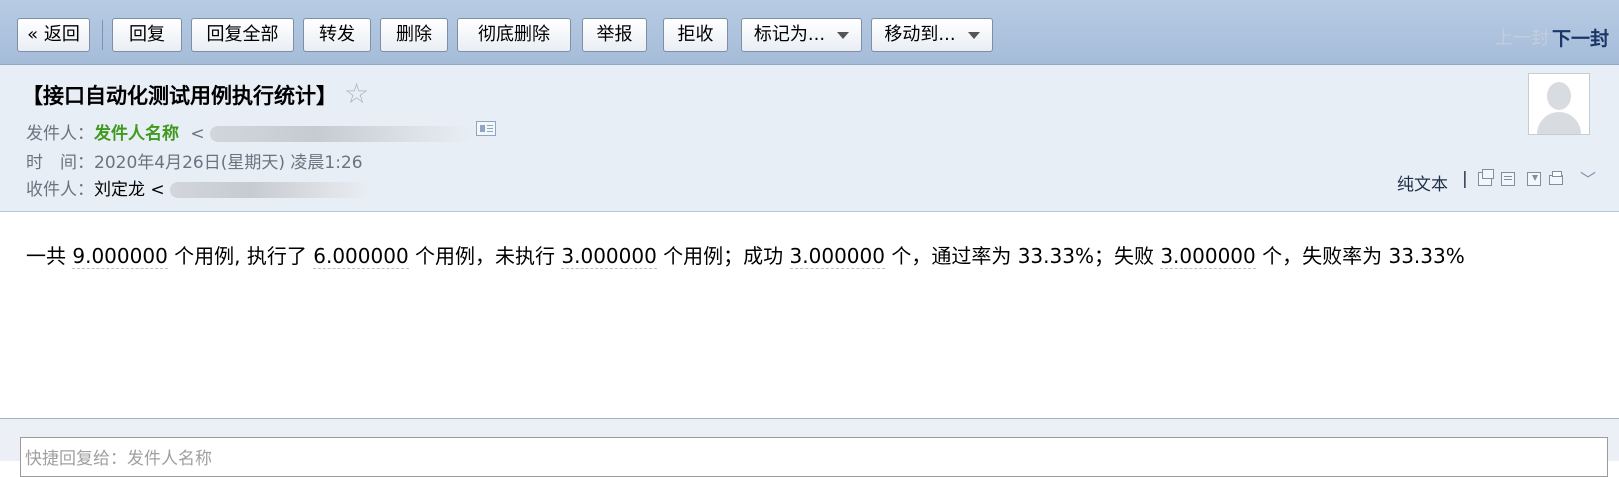  What do you see at coordinates (53, 35) in the screenshot?
I see `back-button: « 返回` at bounding box center [53, 35].